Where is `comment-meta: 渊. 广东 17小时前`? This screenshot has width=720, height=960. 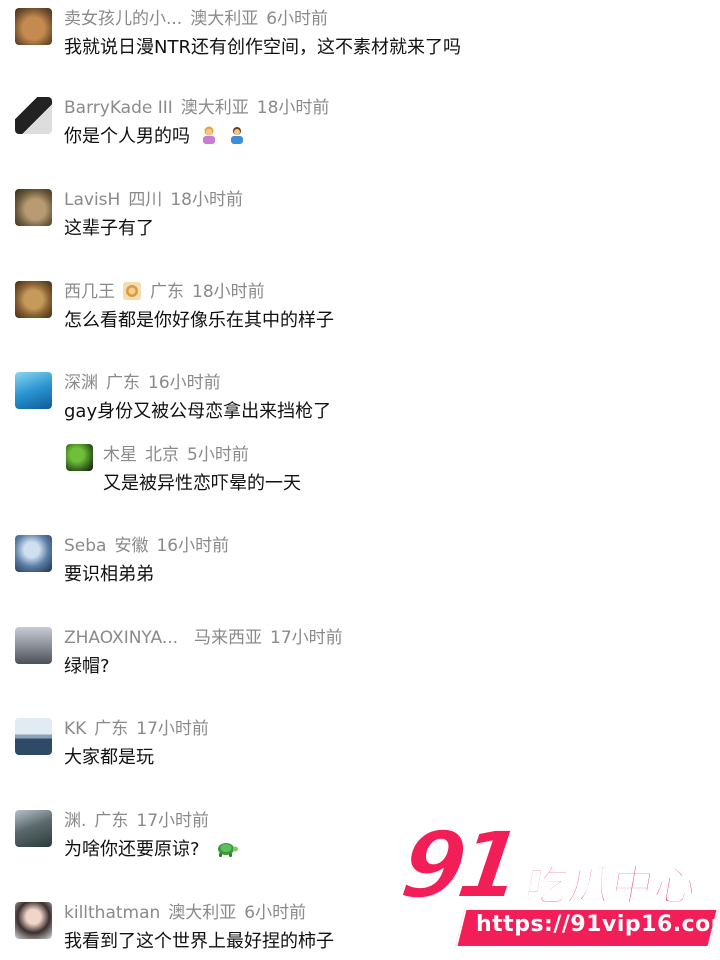 comment-meta: 渊. 广东 17小时前 is located at coordinates (140, 821).